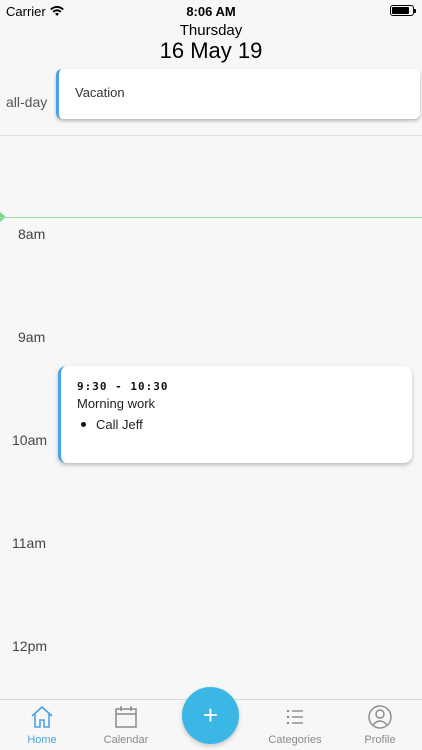  What do you see at coordinates (123, 386) in the screenshot?
I see `event-time: 9:30 - 10:30` at bounding box center [123, 386].